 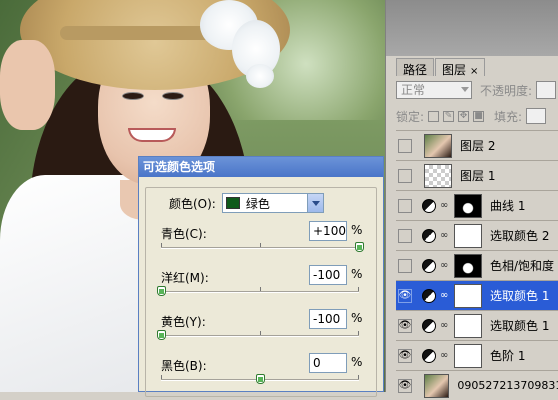 I want to click on lock-all-icon: ■, so click(x=479, y=116).